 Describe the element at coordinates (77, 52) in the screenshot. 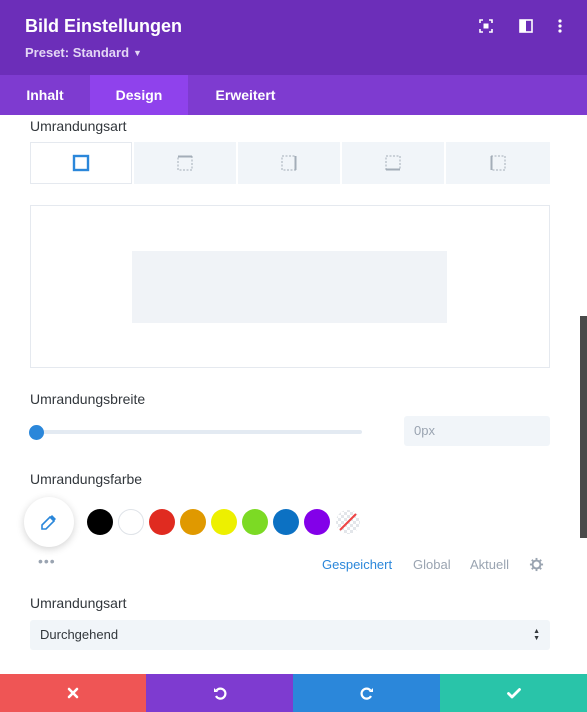

I see `preset-label: Preset: Standard` at that location.